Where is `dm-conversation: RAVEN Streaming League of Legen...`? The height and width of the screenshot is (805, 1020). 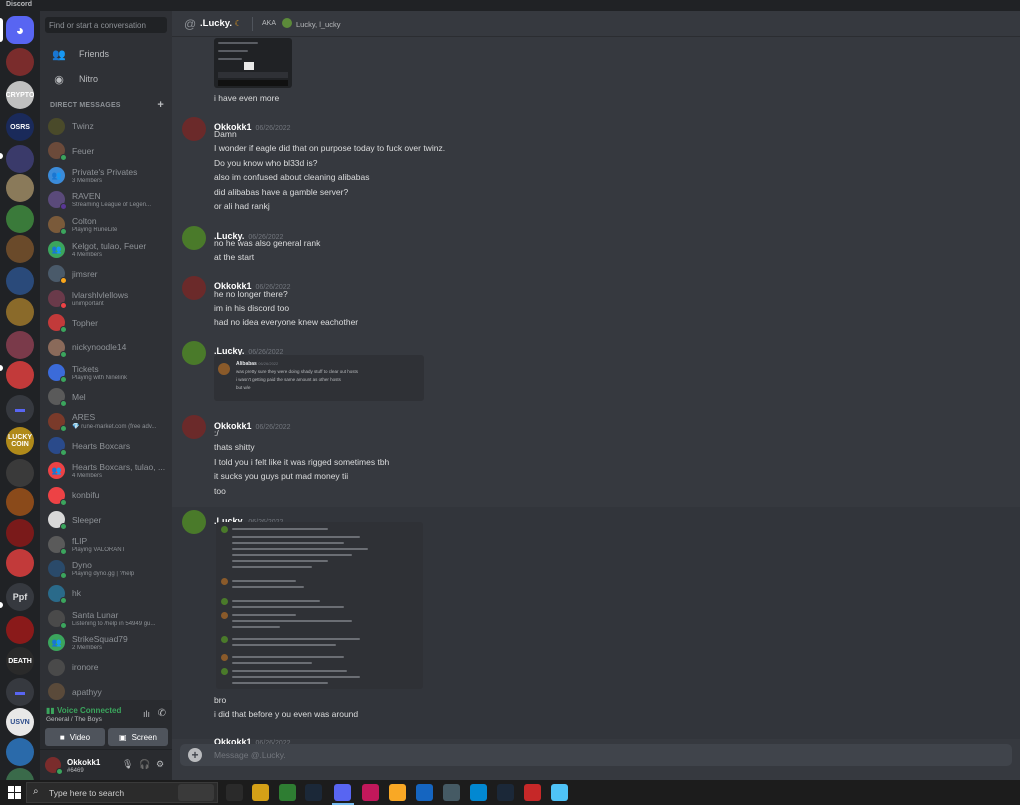 dm-conversation: RAVEN Streaming League of Legen... is located at coordinates (107, 200).